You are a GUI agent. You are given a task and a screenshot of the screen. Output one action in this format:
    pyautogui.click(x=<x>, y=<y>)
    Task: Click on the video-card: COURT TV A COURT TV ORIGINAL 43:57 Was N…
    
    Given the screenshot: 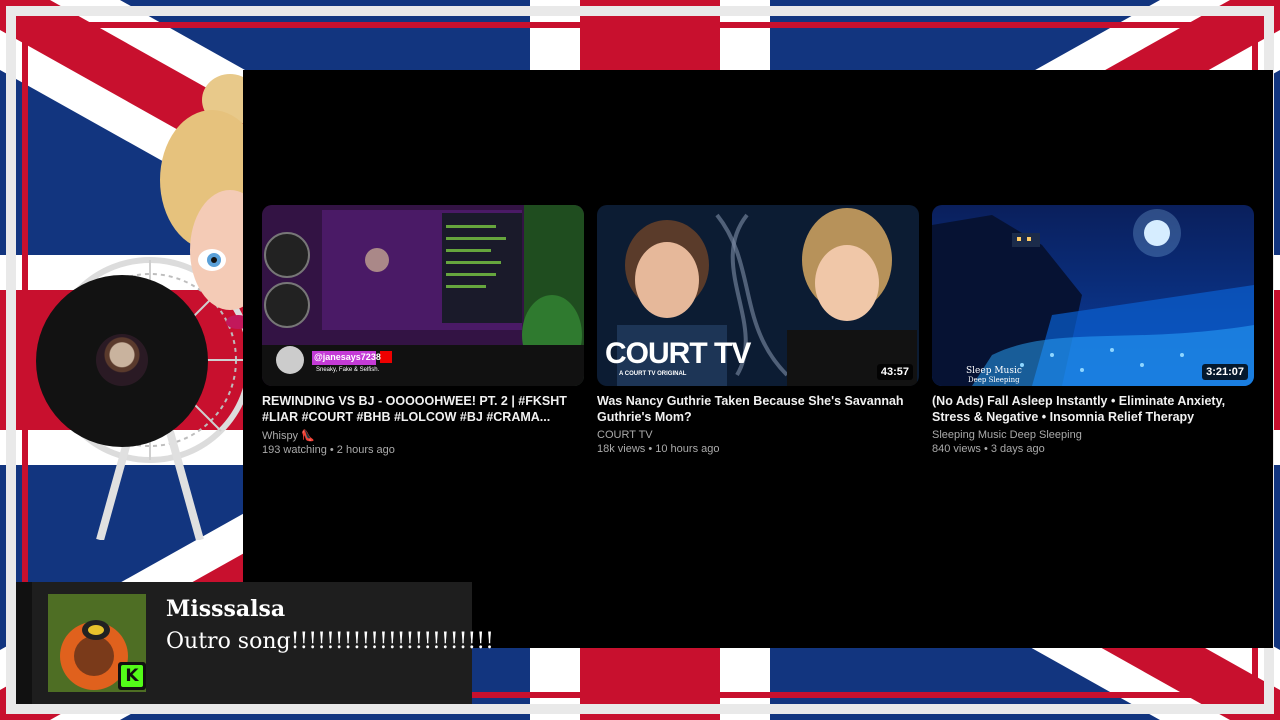 What is the action you would take?
    pyautogui.click(x=758, y=330)
    